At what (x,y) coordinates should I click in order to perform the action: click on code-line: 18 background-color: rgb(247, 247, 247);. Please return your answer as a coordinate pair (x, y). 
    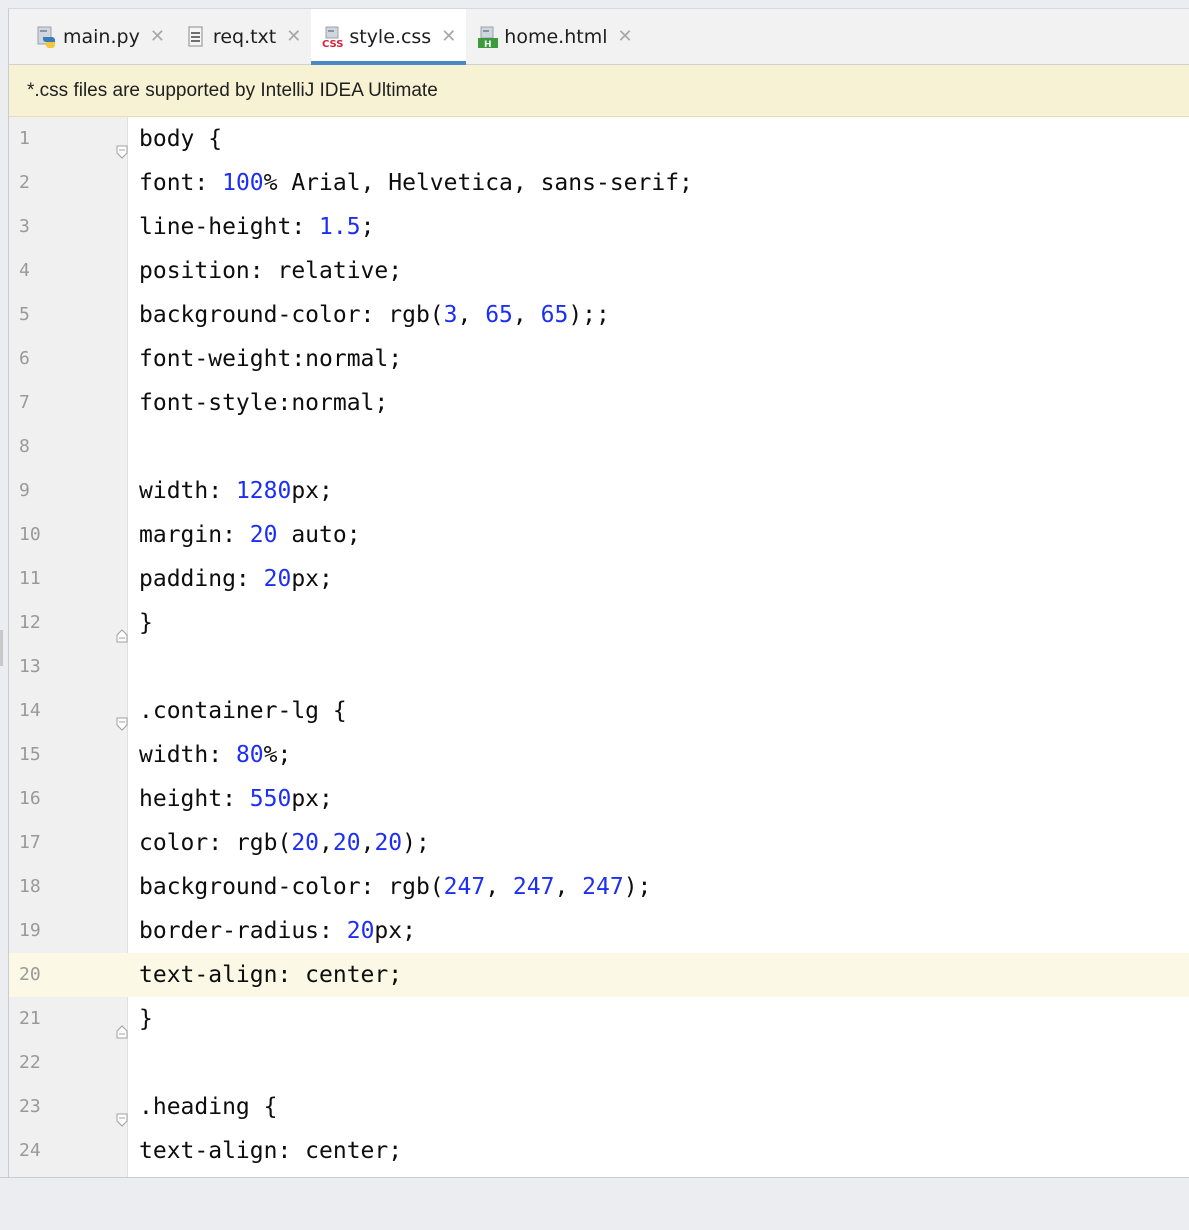
    Looking at the image, I should click on (599, 887).